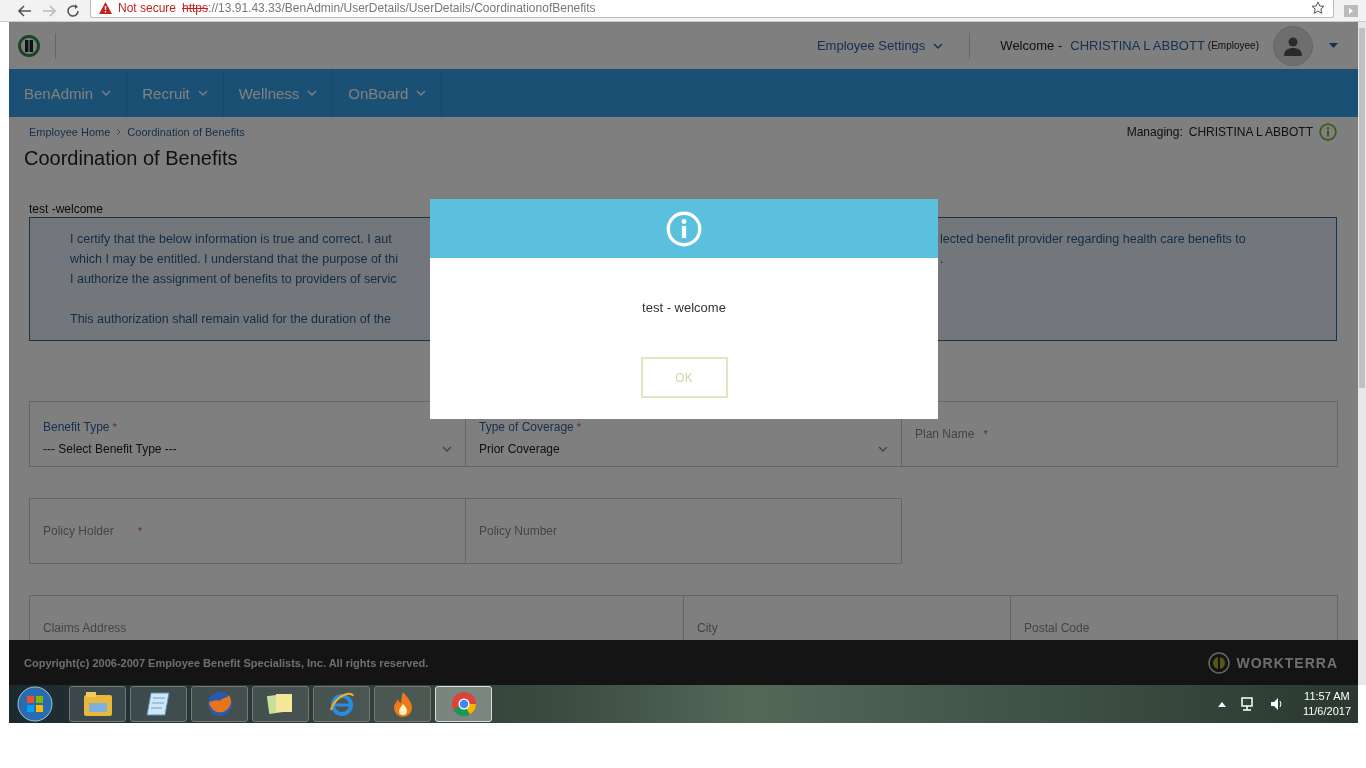  What do you see at coordinates (712, 9) in the screenshot?
I see `address-bar: Not secure https://13.91.43.33/BenAdmin/UserDetails/UserDetails/CoordinationofBenefits` at bounding box center [712, 9].